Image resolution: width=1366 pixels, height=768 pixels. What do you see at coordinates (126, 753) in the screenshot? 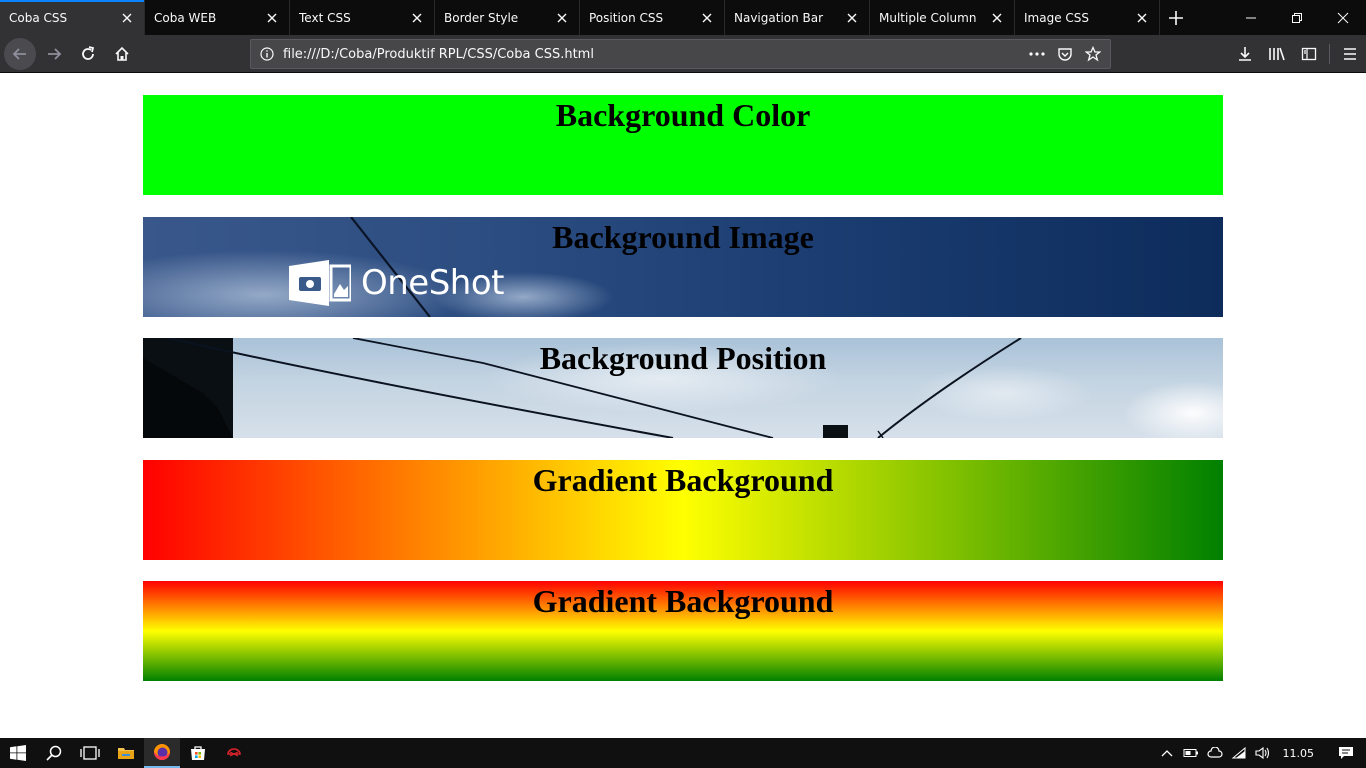
I see `file-explorer-icon` at bounding box center [126, 753].